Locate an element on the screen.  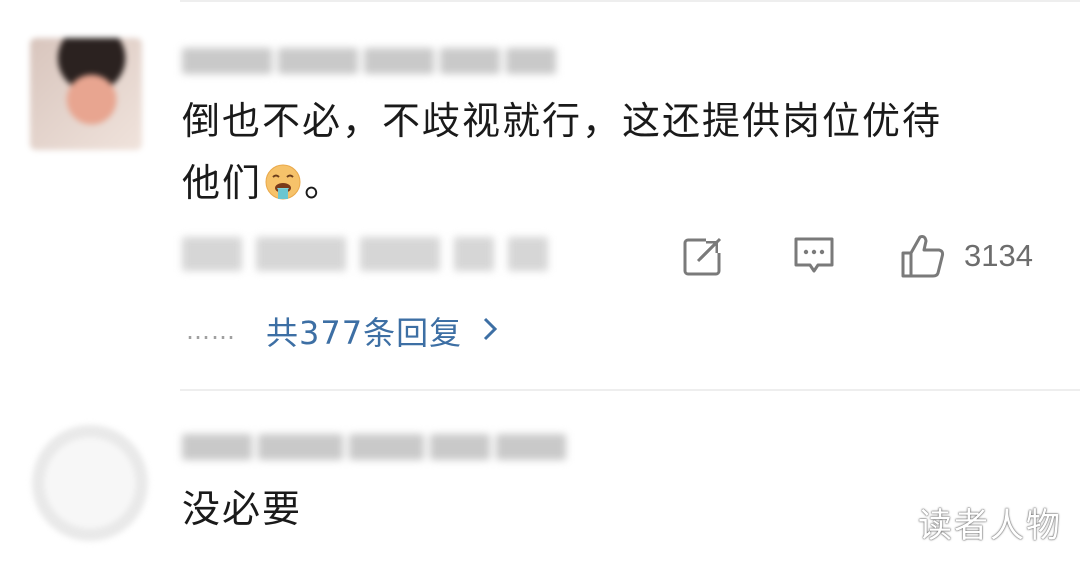
share-button is located at coordinates (703, 256).